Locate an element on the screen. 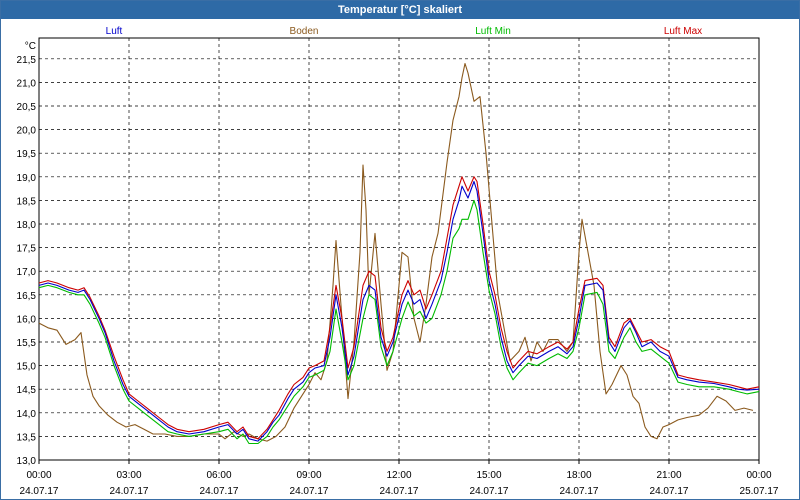 This screenshot has height=500, width=800. y-tick-label: 18,0 is located at coordinates (27, 225).